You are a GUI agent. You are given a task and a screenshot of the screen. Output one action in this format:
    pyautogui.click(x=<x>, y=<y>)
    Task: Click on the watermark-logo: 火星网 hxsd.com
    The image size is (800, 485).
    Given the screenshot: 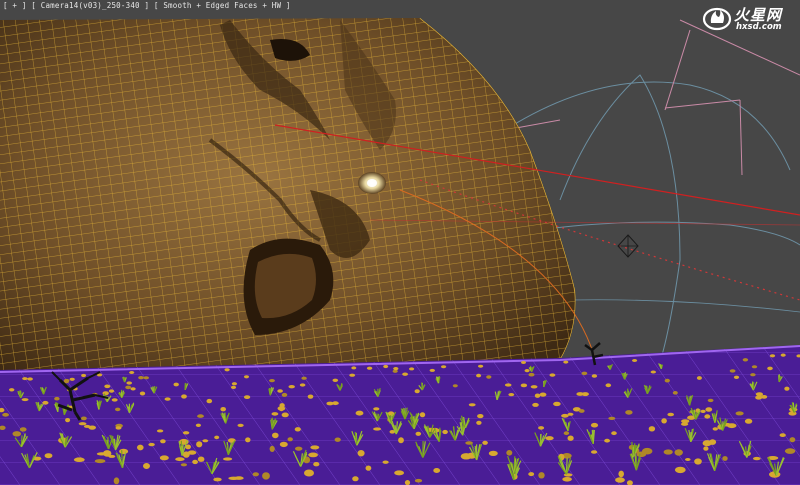 What is the action you would take?
    pyautogui.click(x=748, y=19)
    